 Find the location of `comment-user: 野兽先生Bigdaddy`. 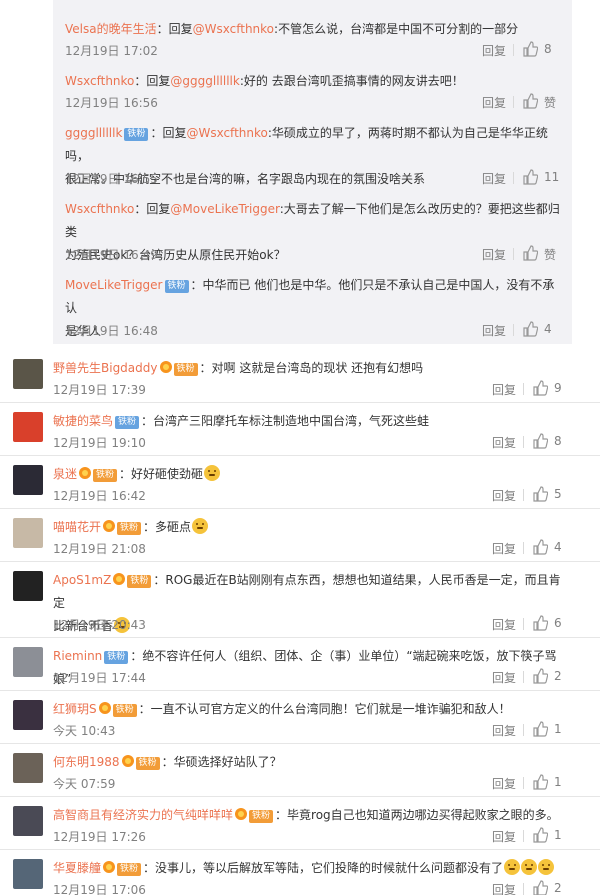

comment-user: 野兽先生Bigdaddy is located at coordinates (105, 368).